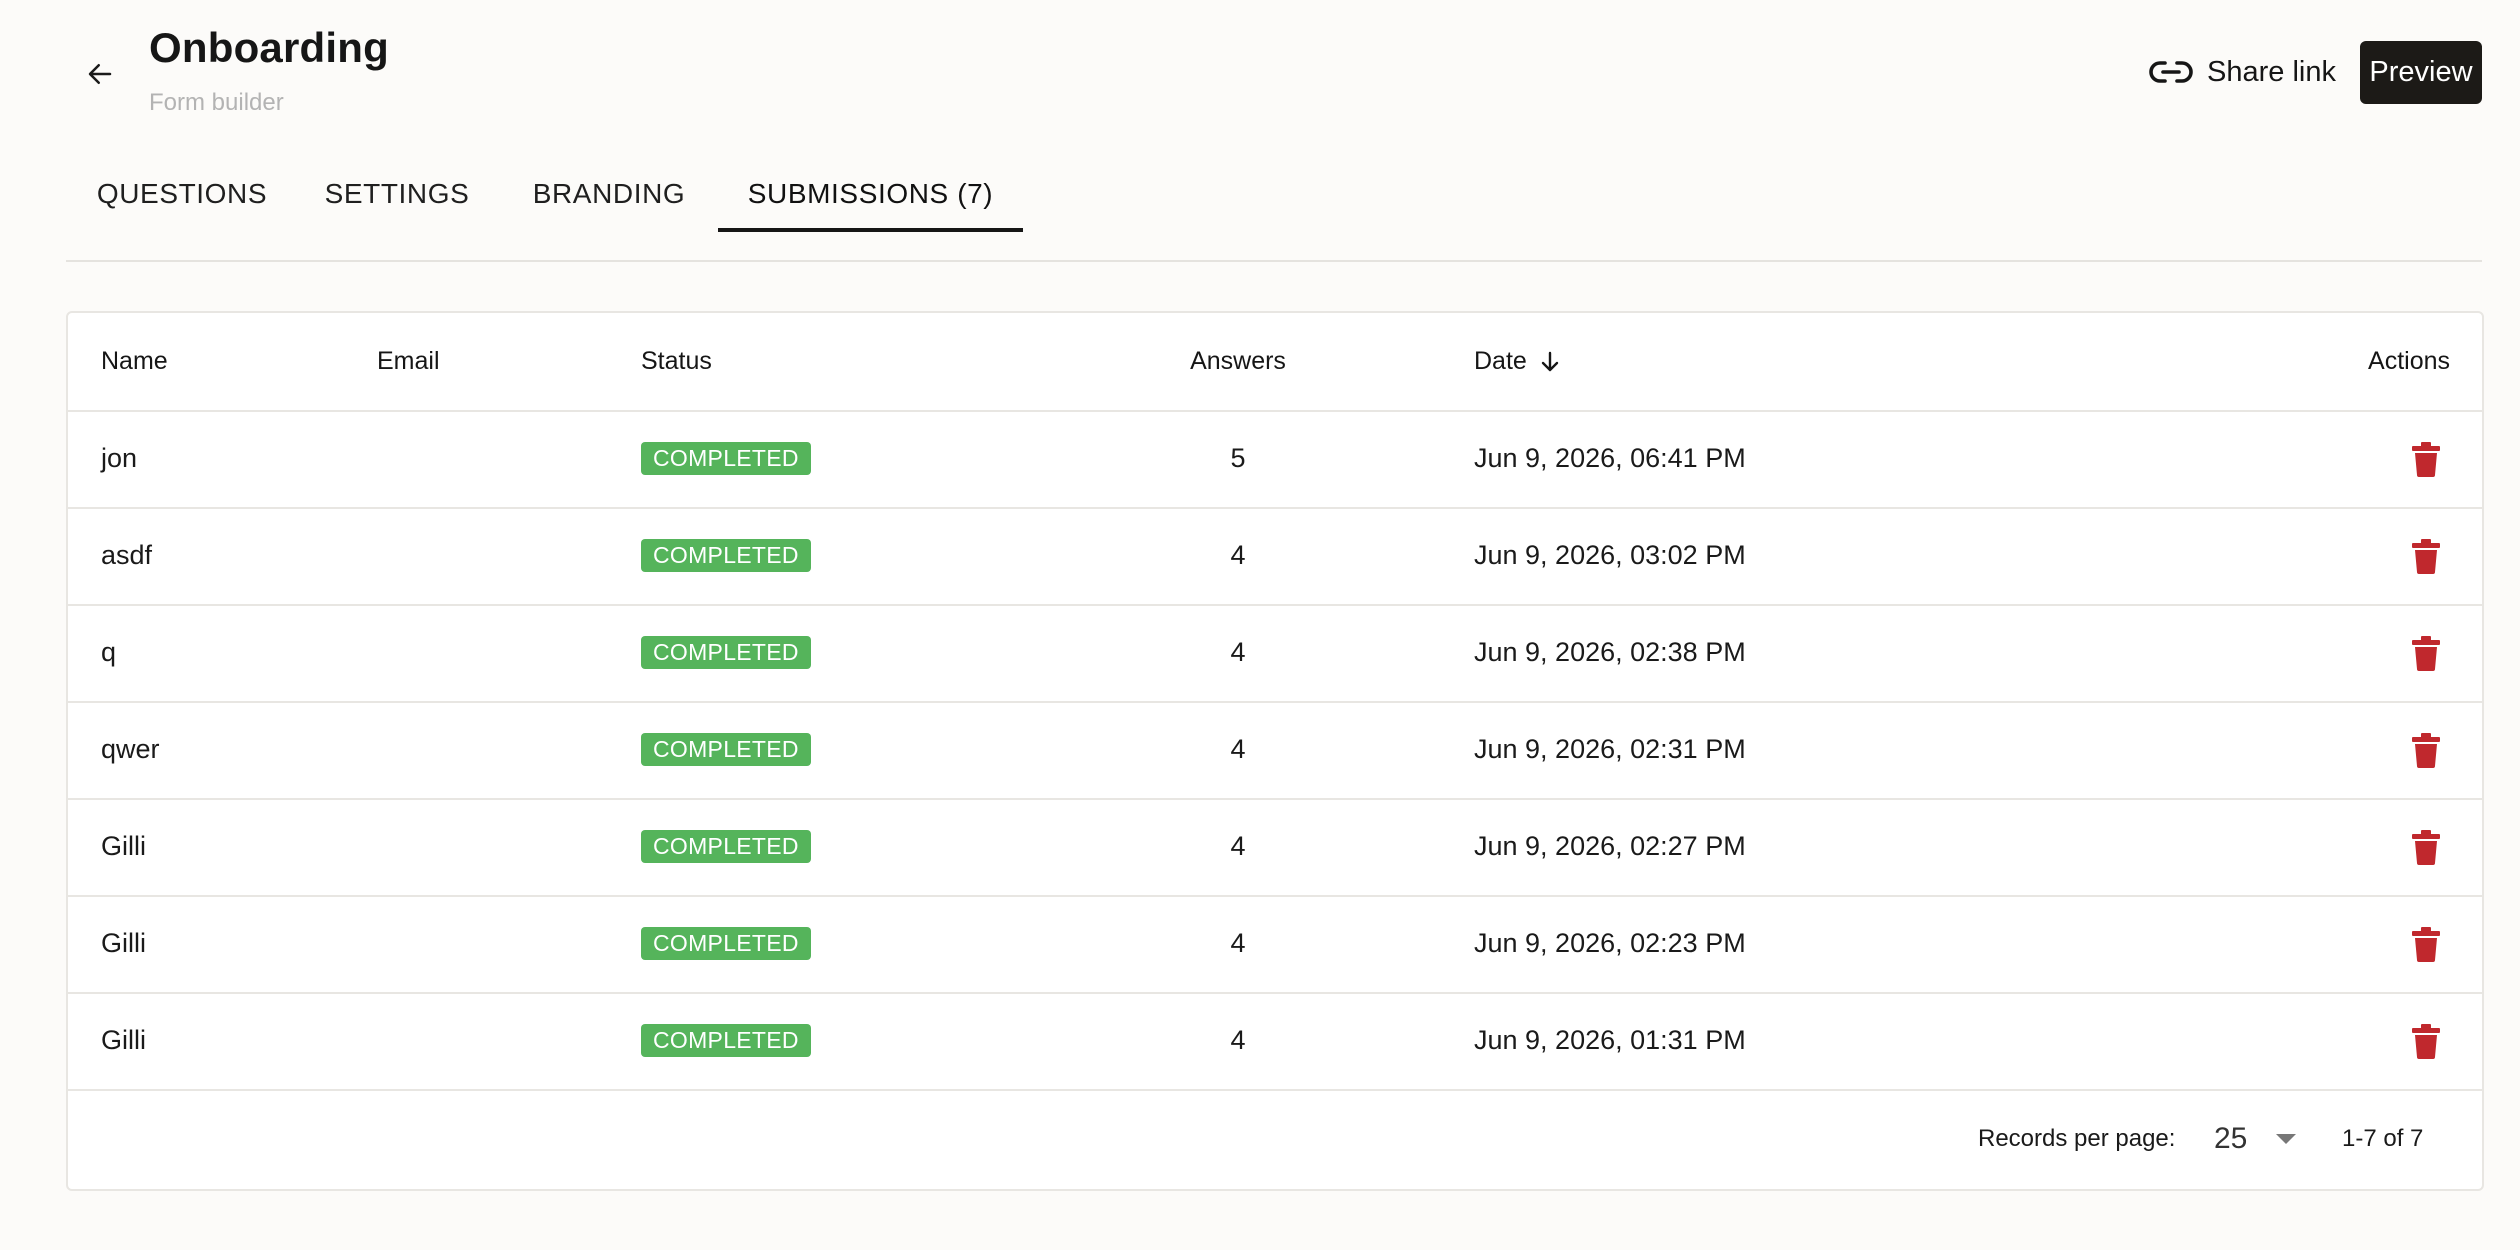  What do you see at coordinates (609, 194) in the screenshot?
I see `tab-branding: BRANDING` at bounding box center [609, 194].